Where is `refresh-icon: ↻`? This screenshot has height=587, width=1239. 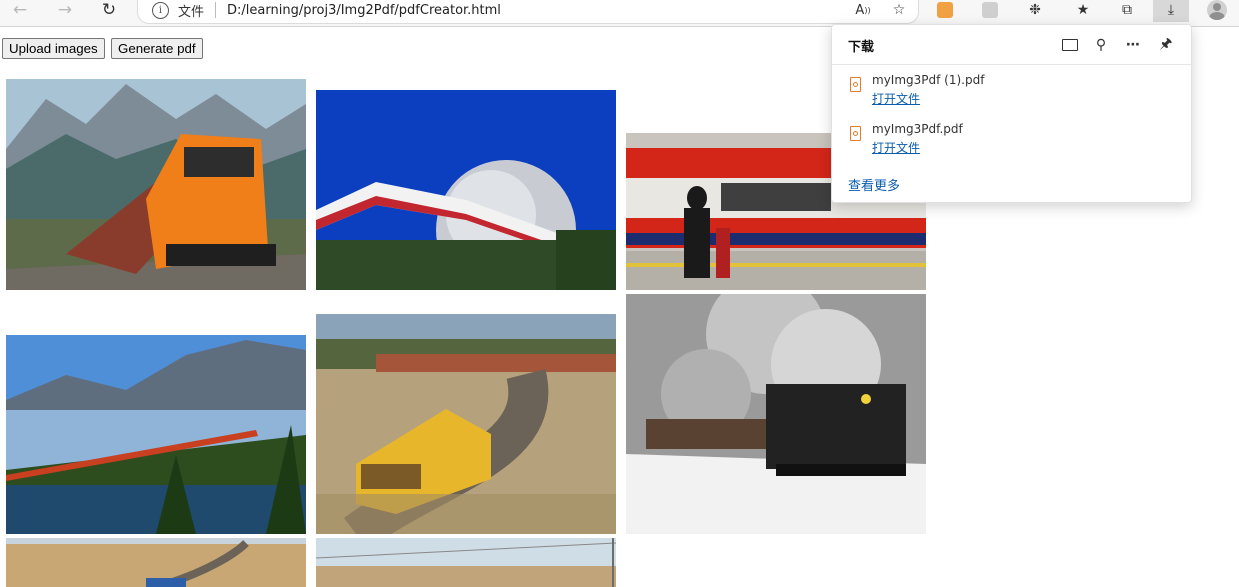 refresh-icon: ↻ is located at coordinates (109, 10).